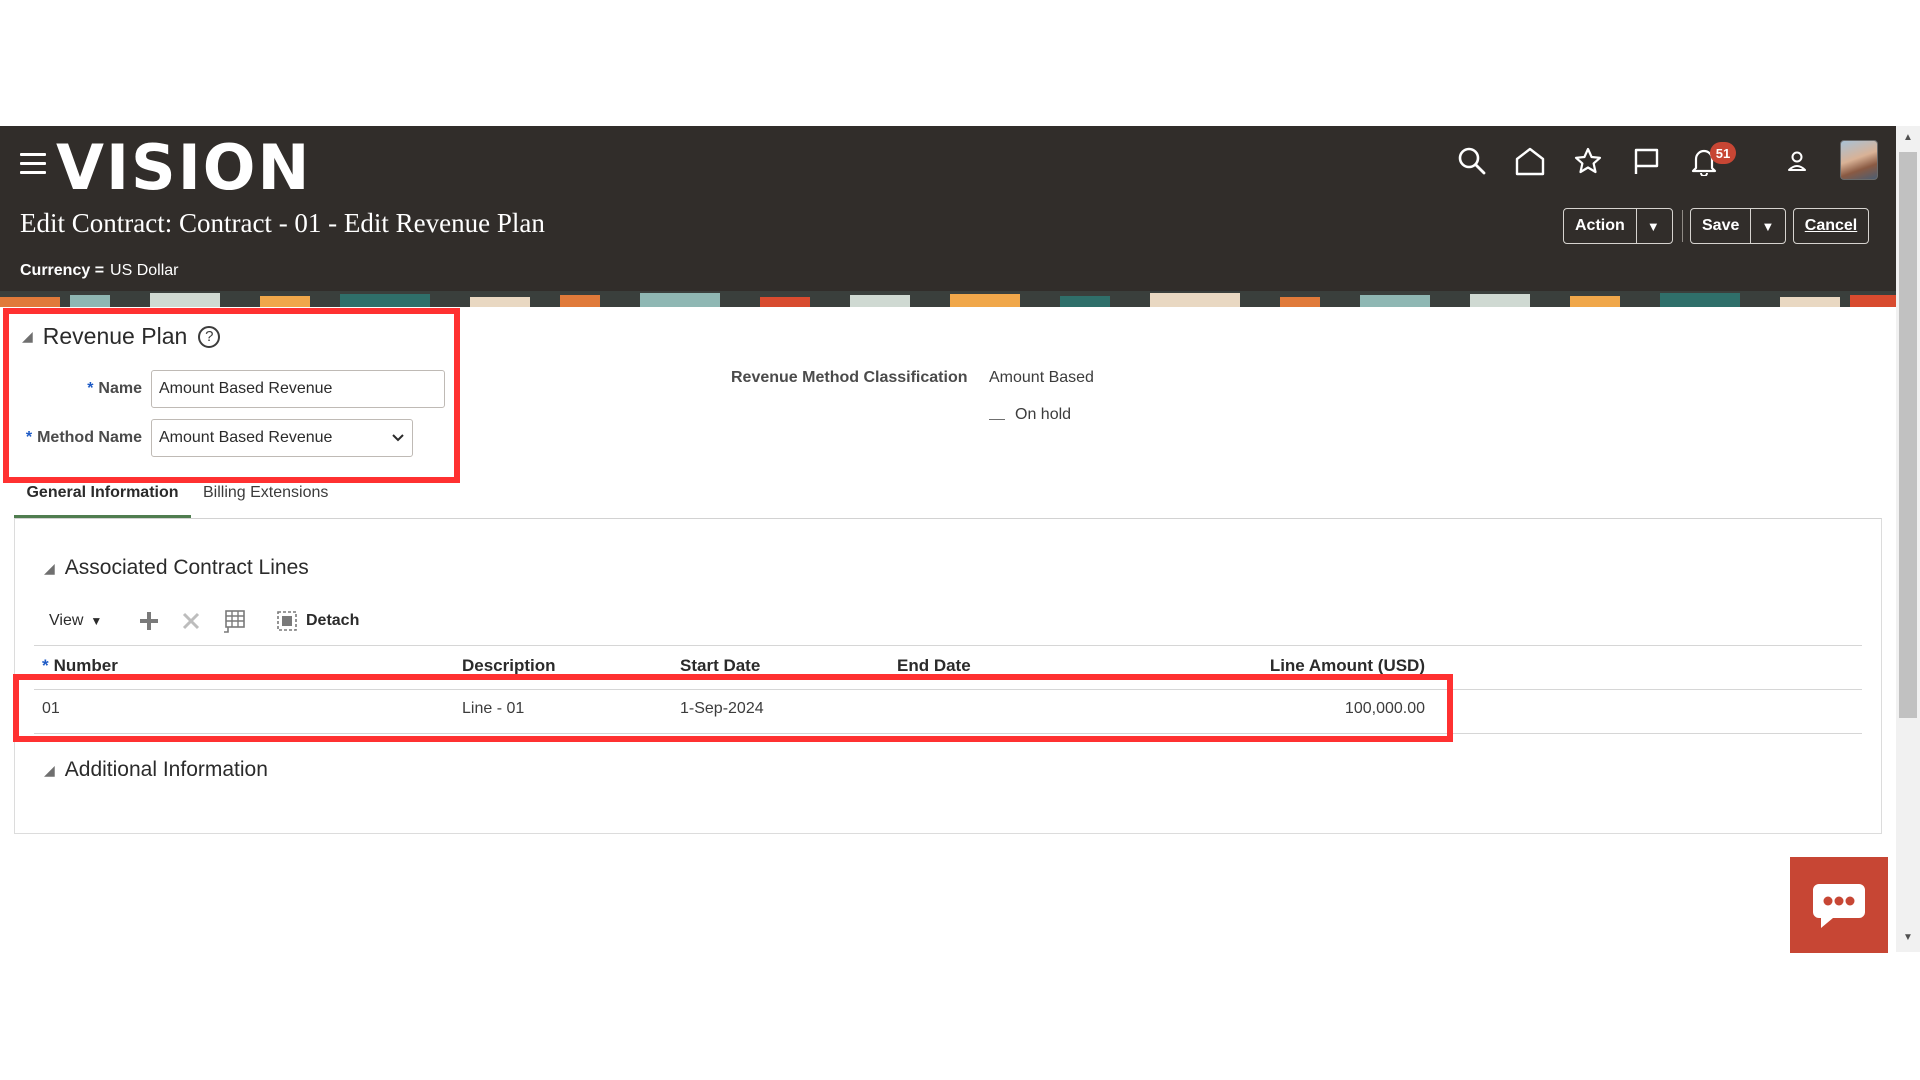 The width and height of the screenshot is (1920, 1080). What do you see at coordinates (298, 389) in the screenshot?
I see `name-input: Amount Based Revenue` at bounding box center [298, 389].